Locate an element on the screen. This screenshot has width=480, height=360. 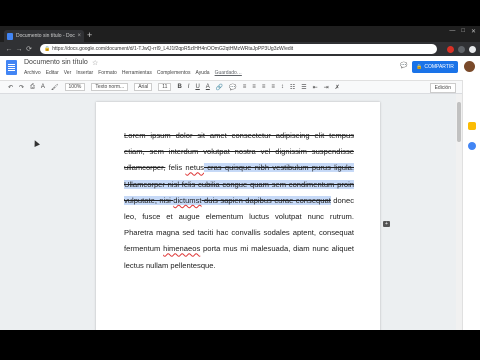
clear-formatting-icon: ✗ is located at coordinates (337, 87).